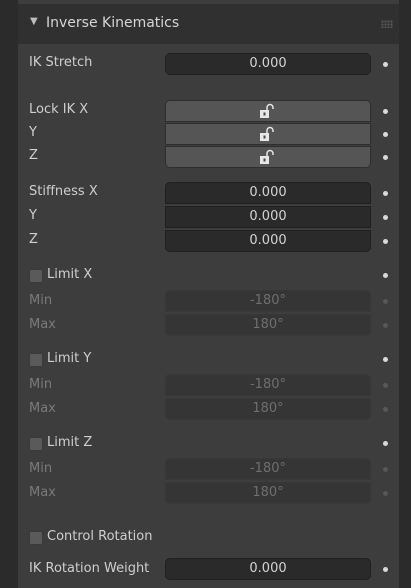 This screenshot has height=588, width=411. I want to click on limit-x-max-keyframe-dot, so click(385, 325).